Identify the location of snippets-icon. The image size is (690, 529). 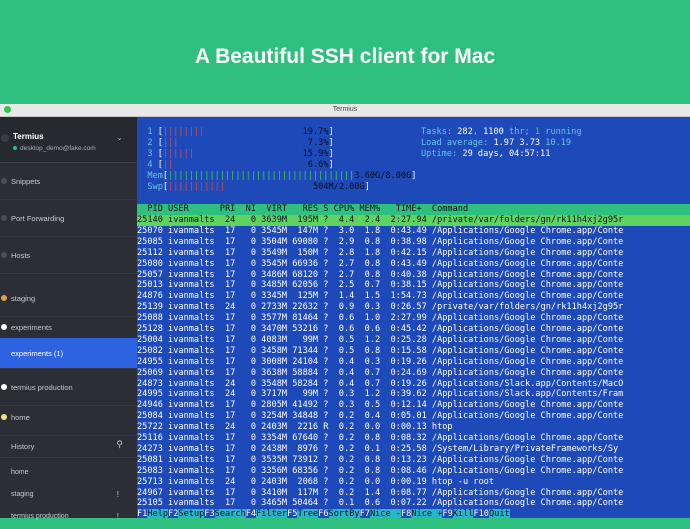
(4, 181).